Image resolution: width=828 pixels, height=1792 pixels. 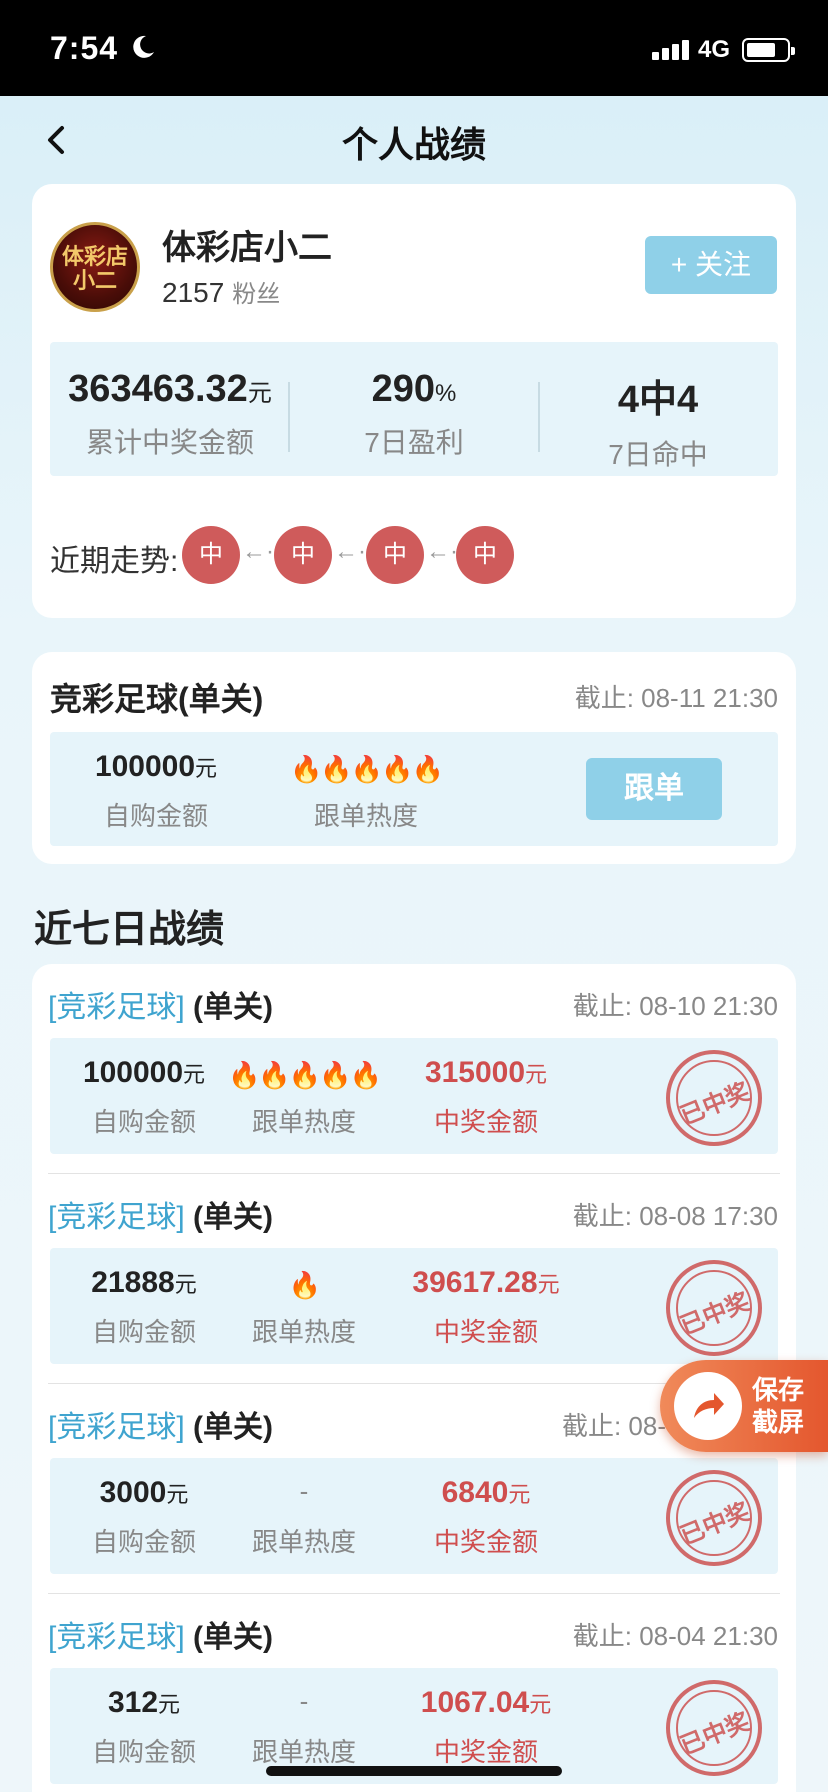 What do you see at coordinates (304, 1285) in the screenshot?
I see `flame-icon: 🔥` at bounding box center [304, 1285].